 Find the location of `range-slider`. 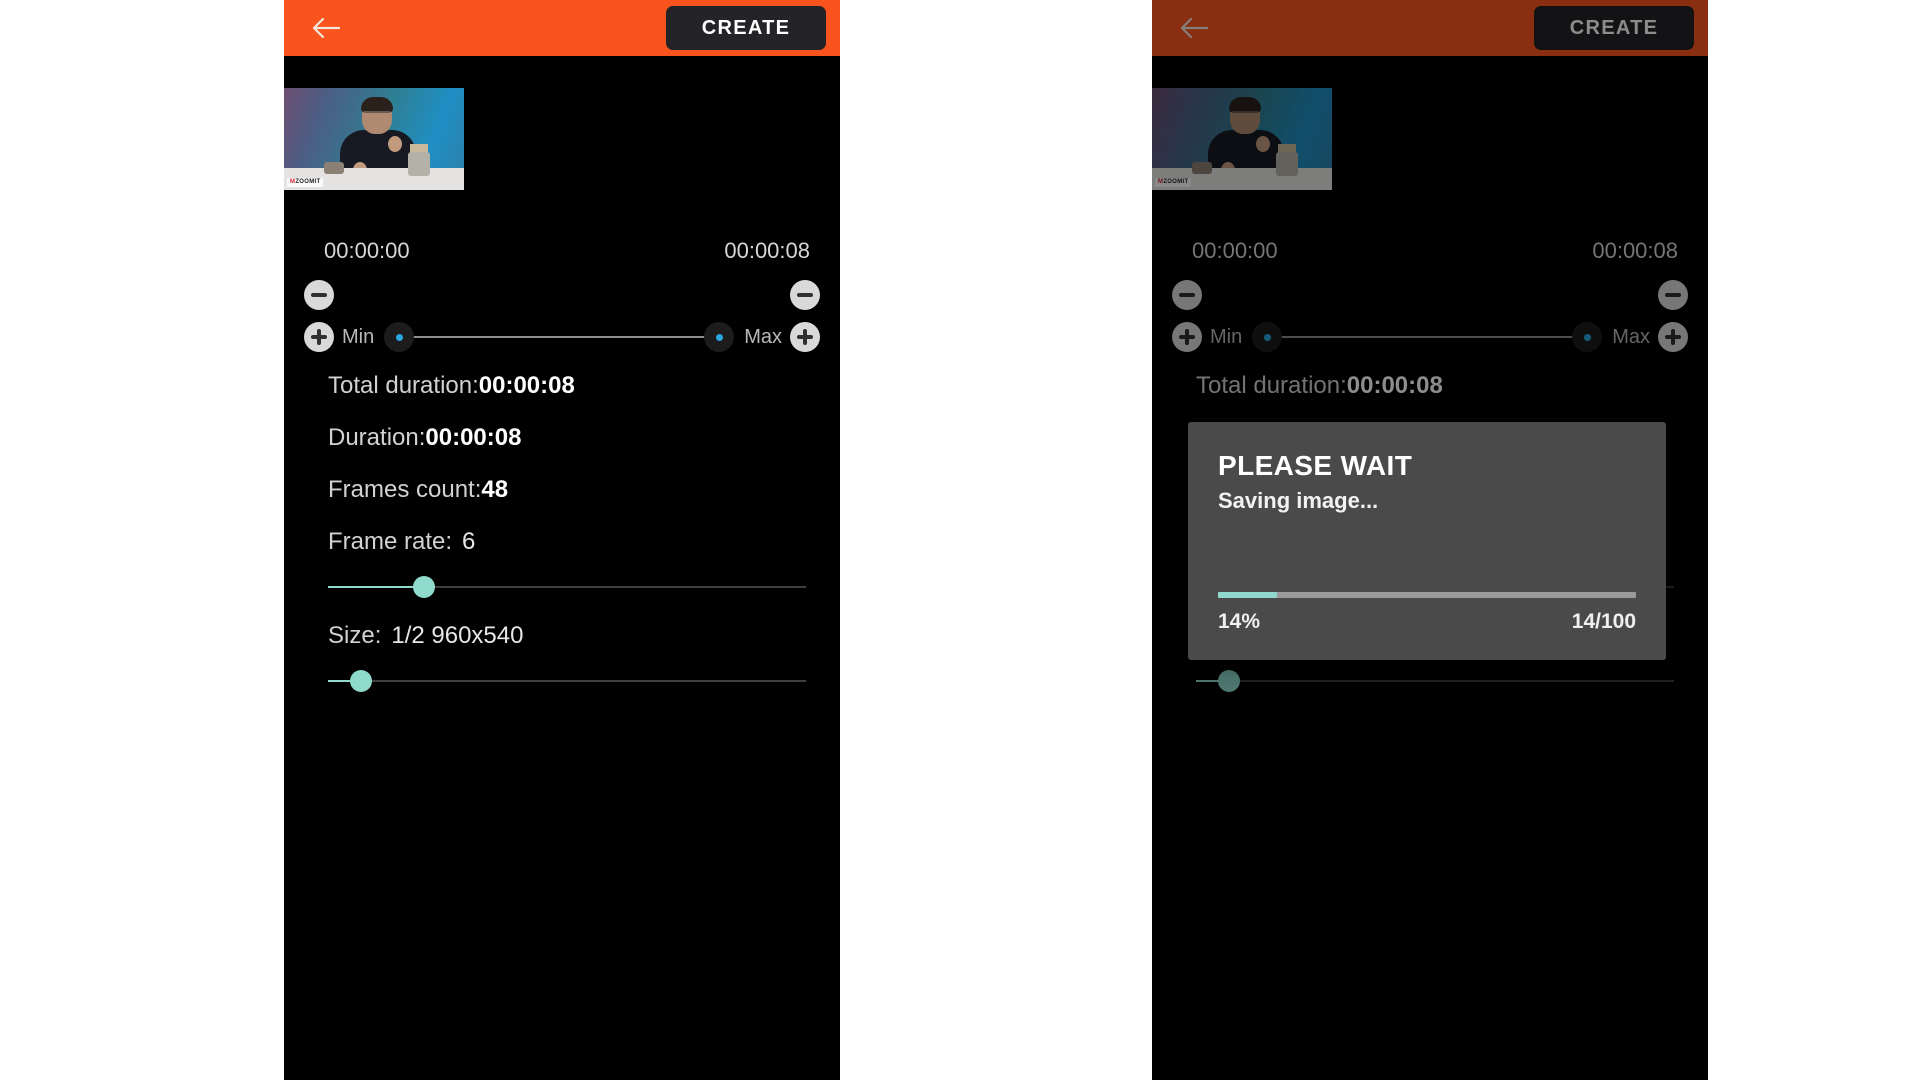

range-slider is located at coordinates (559, 337).